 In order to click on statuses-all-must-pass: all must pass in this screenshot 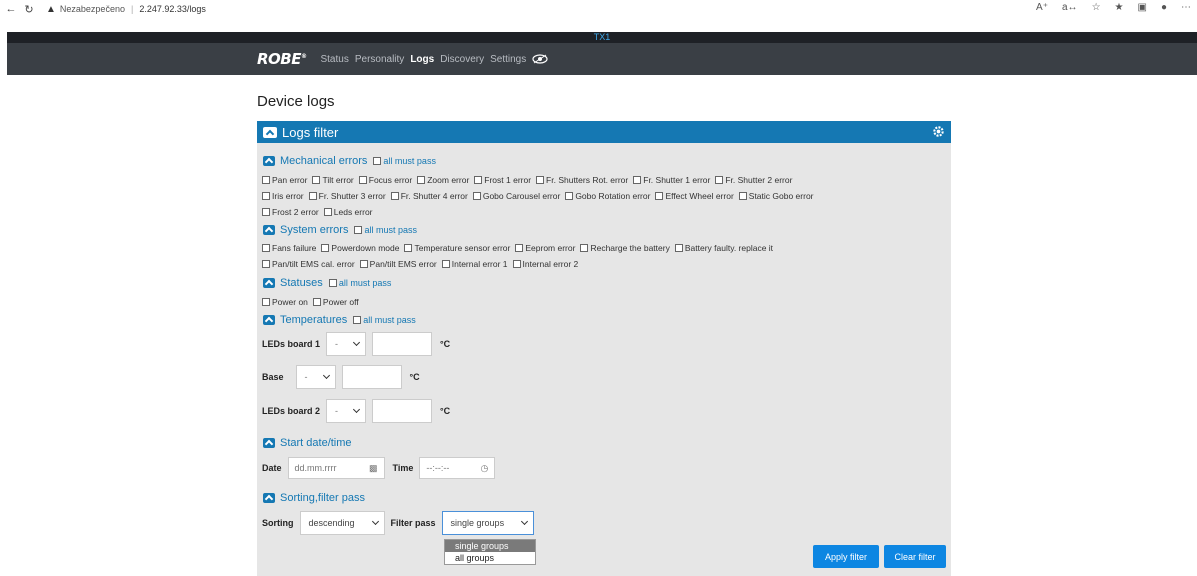, I will do `click(359, 283)`.